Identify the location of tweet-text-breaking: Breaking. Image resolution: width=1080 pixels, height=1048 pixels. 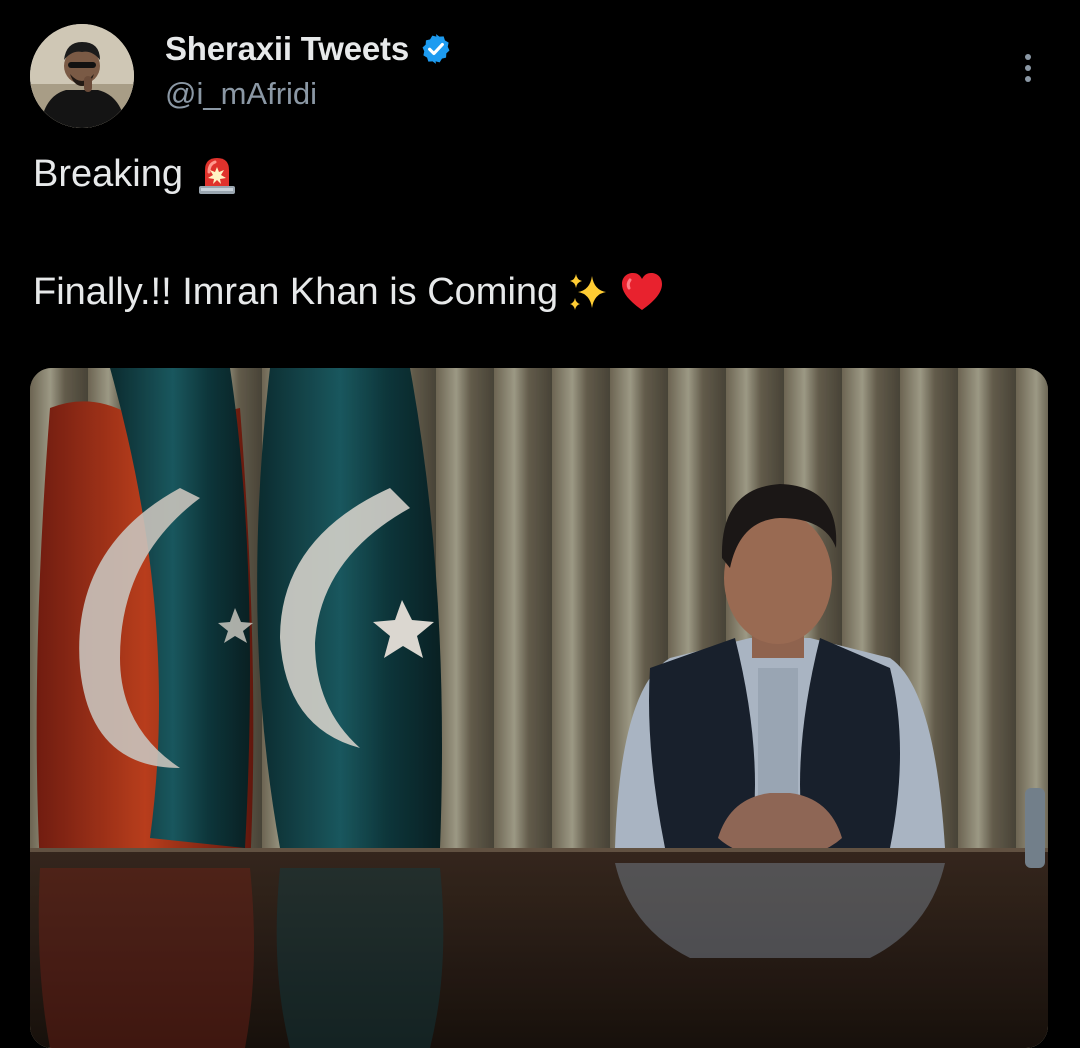
(108, 173).